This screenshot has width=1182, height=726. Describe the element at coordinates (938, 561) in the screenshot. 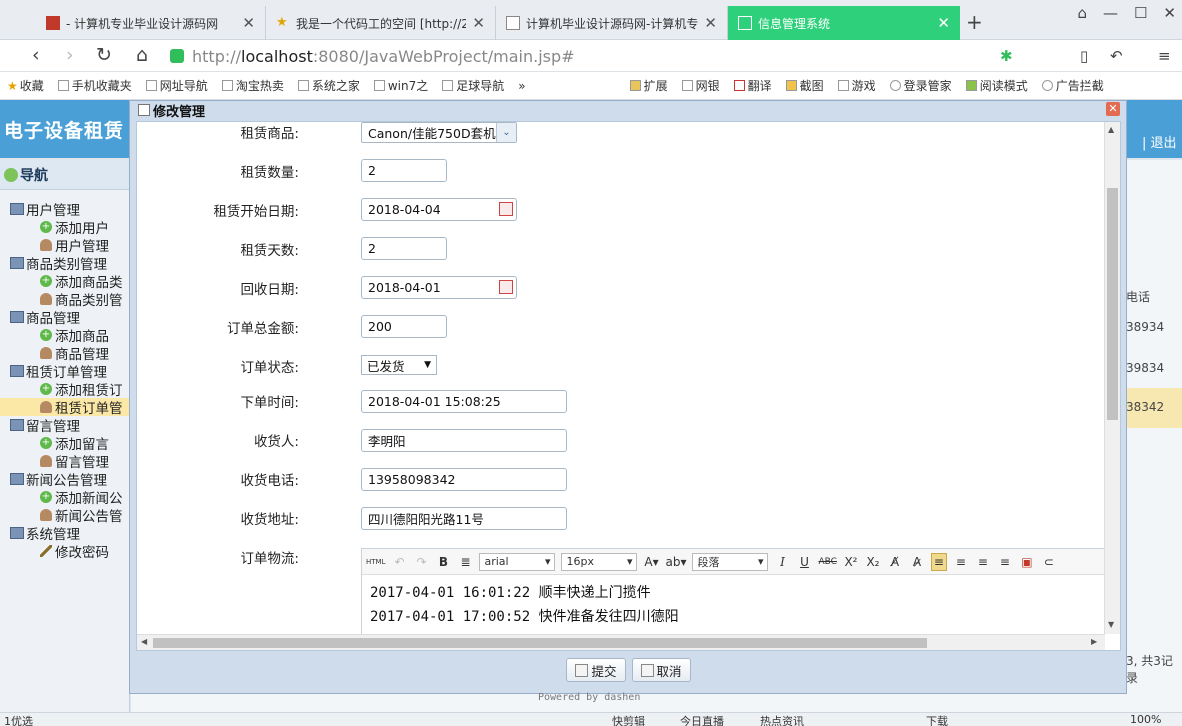

I see `align-left-button: ≡` at that location.